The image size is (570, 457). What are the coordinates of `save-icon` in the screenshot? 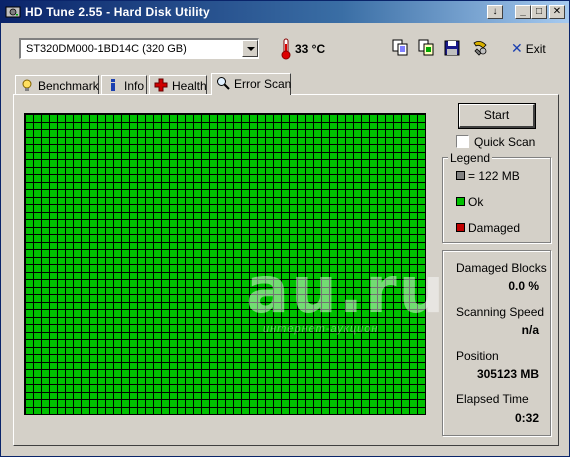 It's located at (452, 48).